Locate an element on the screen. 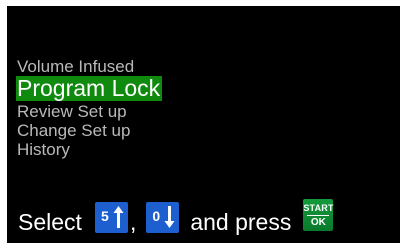 The image size is (408, 250). start-ok-button: START OK is located at coordinates (318, 215).